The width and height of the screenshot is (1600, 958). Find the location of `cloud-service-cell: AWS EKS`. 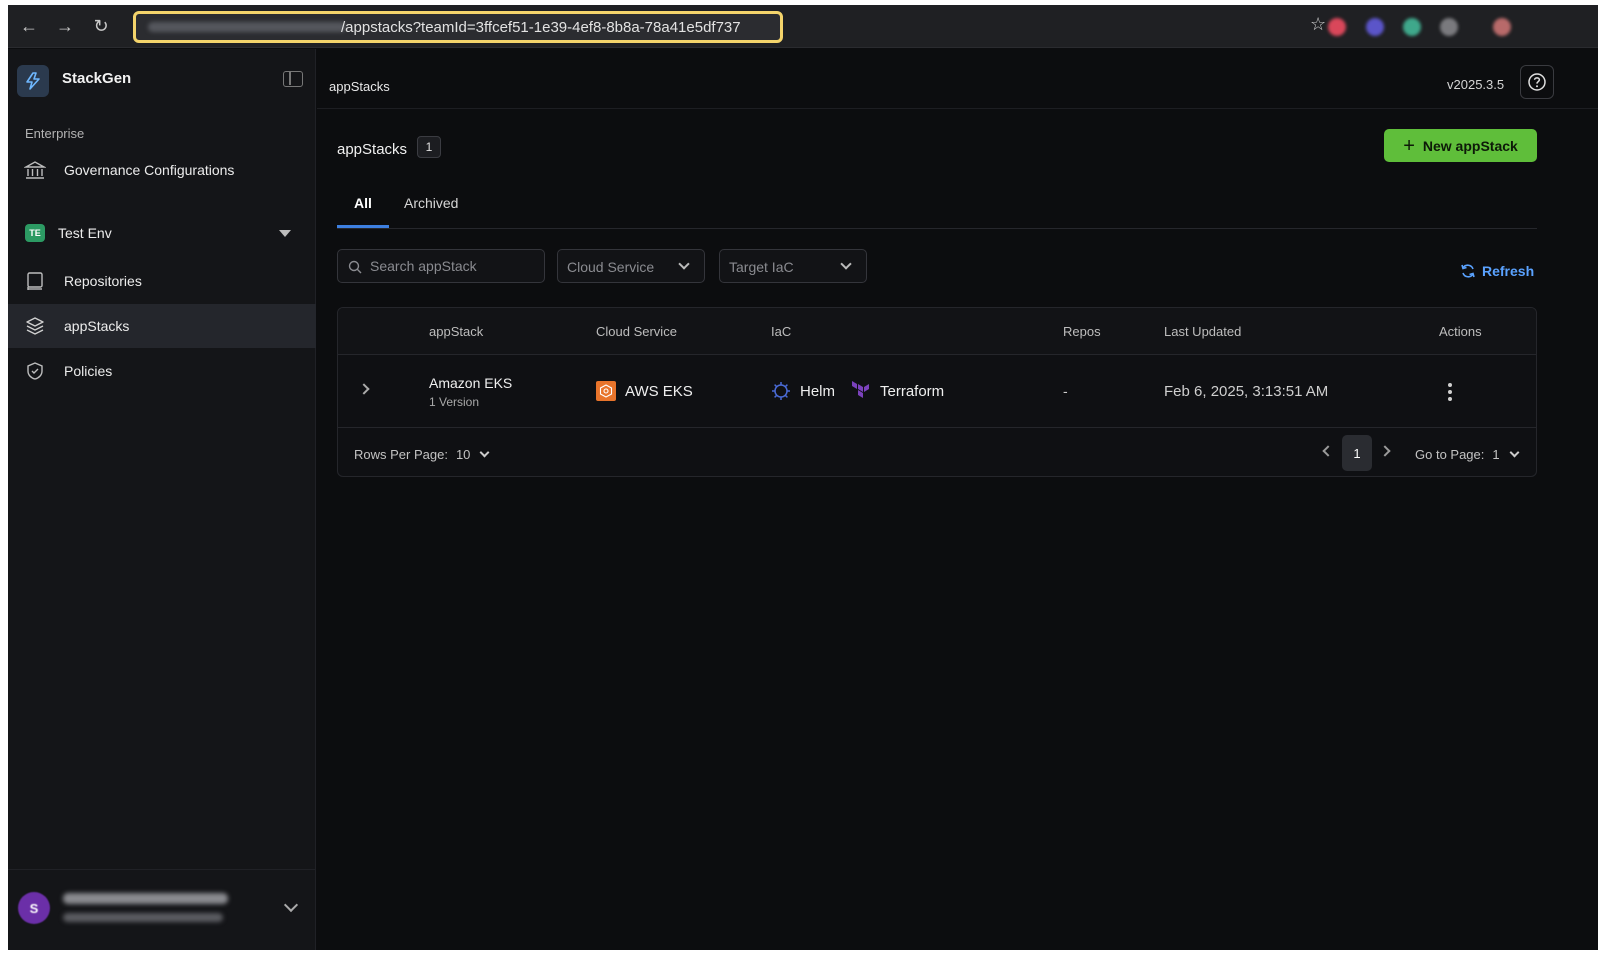

cloud-service-cell: AWS EKS is located at coordinates (644, 391).